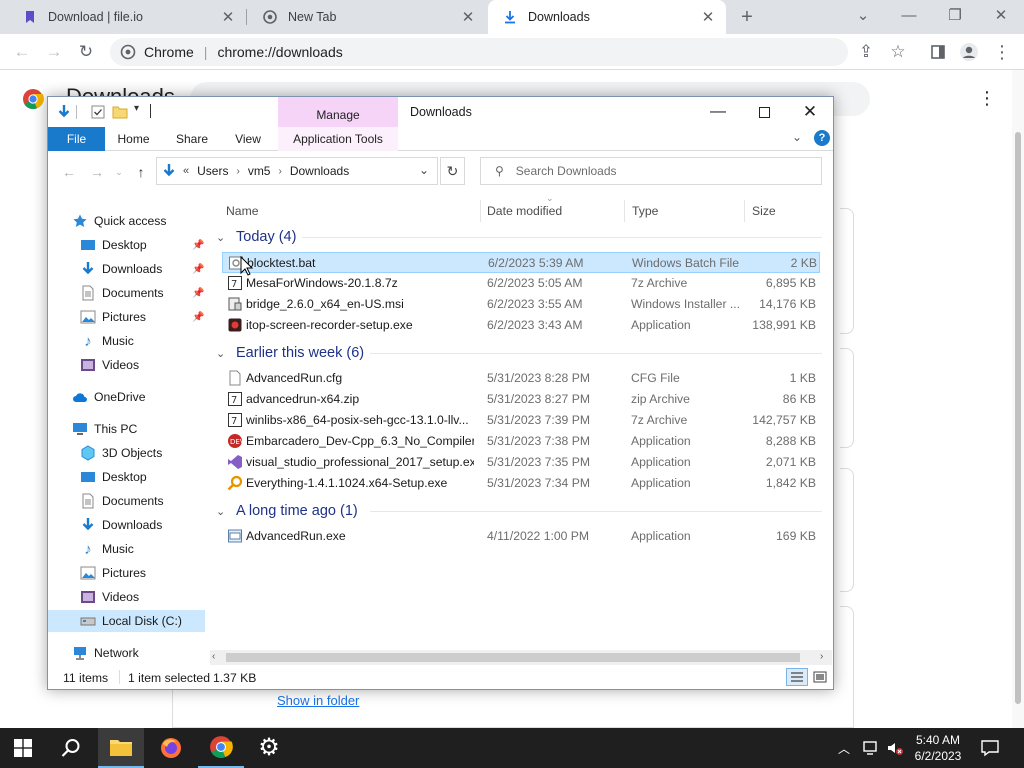  Describe the element at coordinates (133, 139) in the screenshot. I see `ribbon-tab-home: Home` at that location.